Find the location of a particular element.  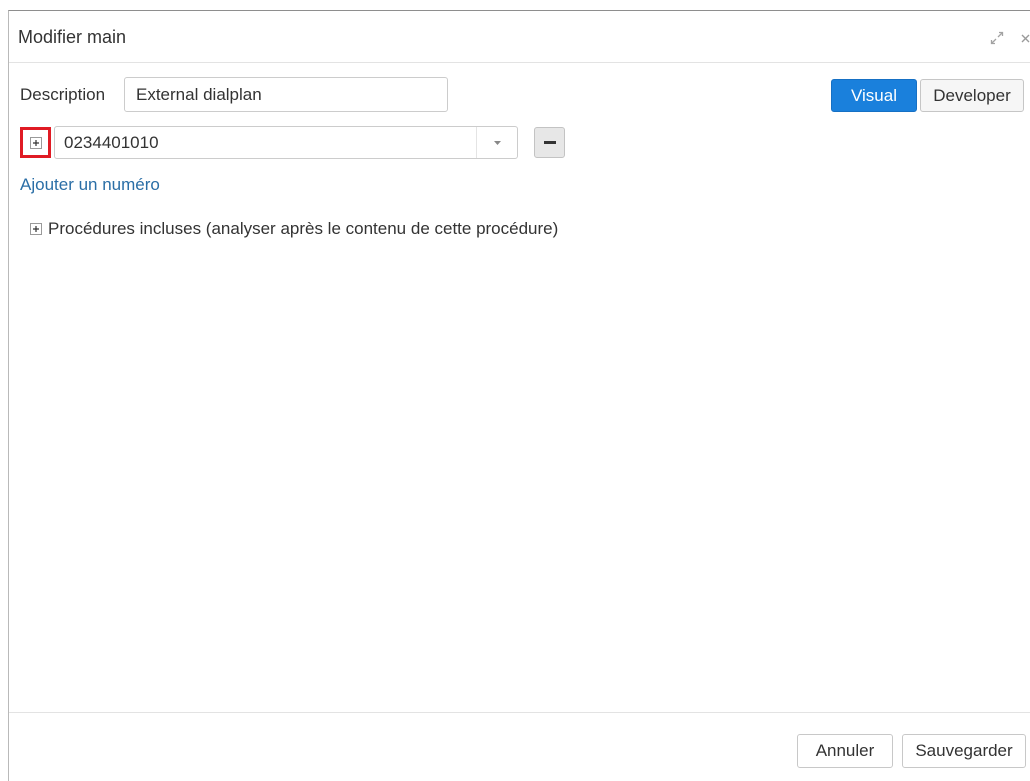

number-dropdown-toggle is located at coordinates (496, 142).